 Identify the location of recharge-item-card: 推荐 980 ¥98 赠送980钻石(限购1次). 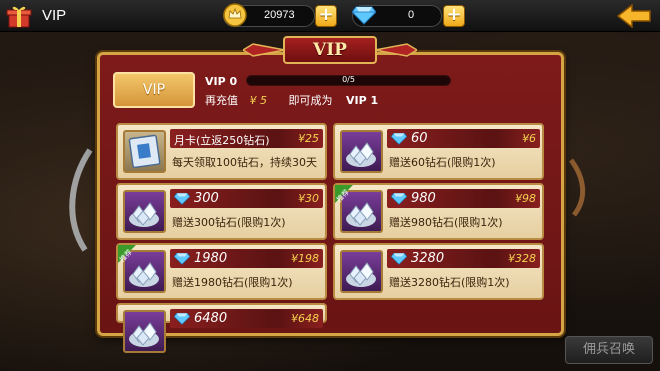
(438, 211).